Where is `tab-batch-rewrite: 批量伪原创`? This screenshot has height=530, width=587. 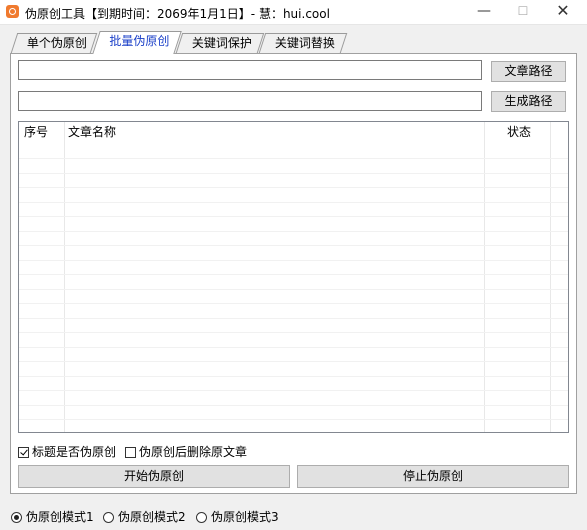 tab-batch-rewrite: 批量伪原创 is located at coordinates (137, 42).